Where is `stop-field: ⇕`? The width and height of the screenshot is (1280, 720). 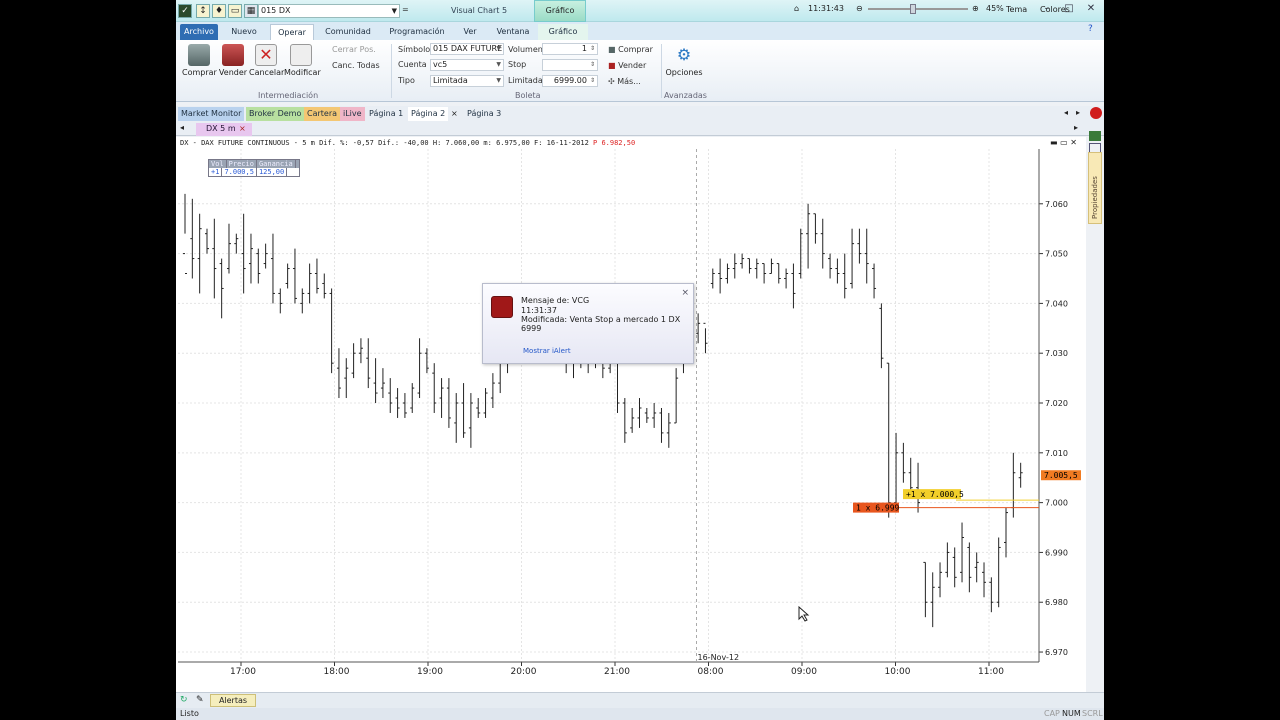
stop-field: ⇕ is located at coordinates (570, 65).